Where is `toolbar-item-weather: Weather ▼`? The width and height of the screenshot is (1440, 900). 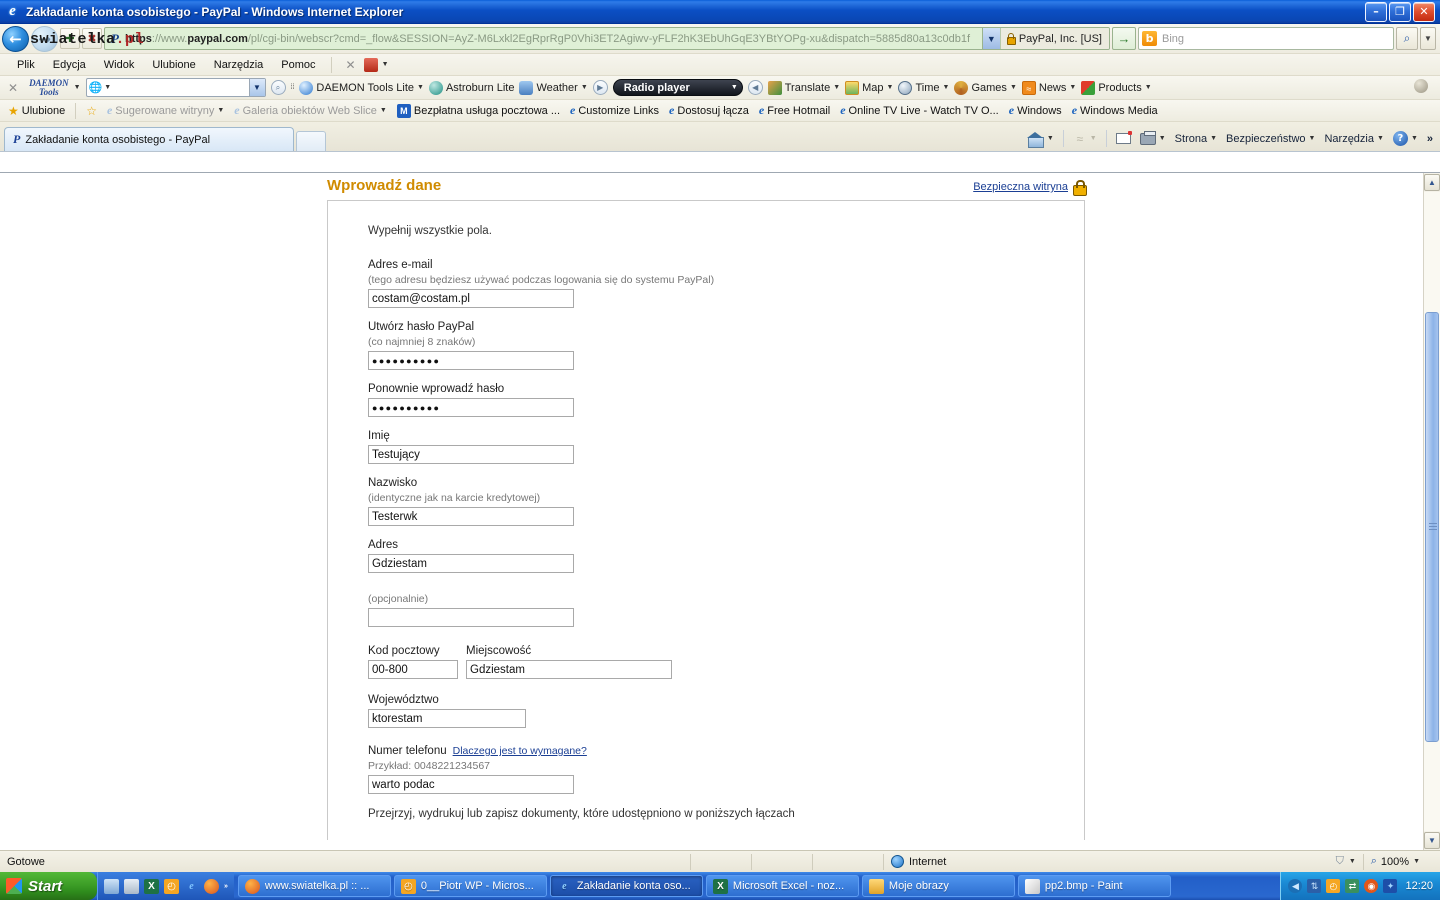
toolbar-item-weather: Weather ▼ is located at coordinates (553, 87).